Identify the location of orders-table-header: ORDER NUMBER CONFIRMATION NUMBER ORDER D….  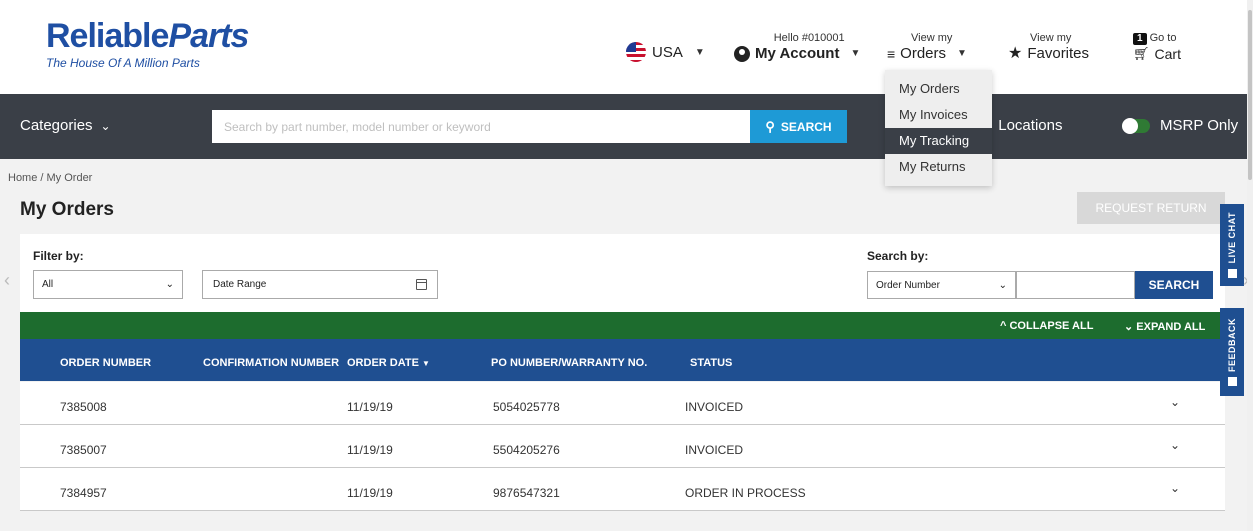
(622, 360).